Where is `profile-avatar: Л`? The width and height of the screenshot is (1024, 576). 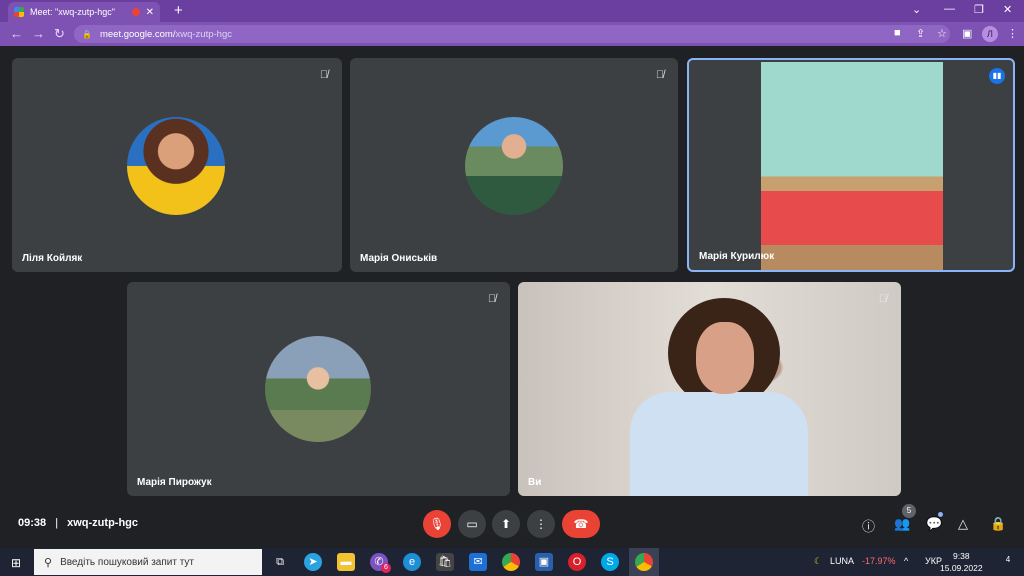 profile-avatar: Л is located at coordinates (990, 34).